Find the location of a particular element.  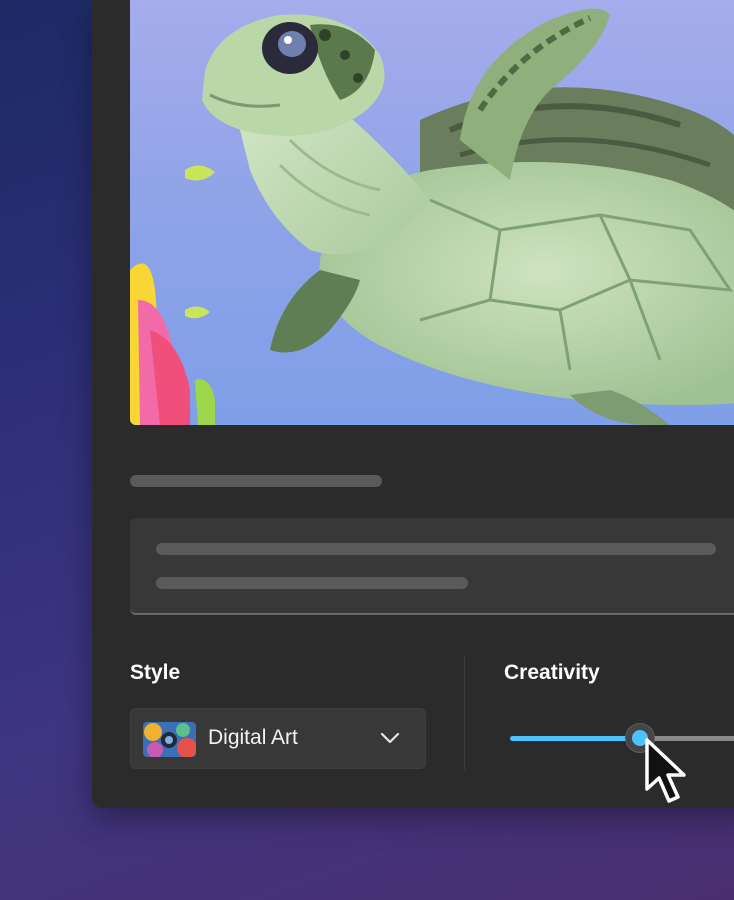

mouse-cursor-icon is located at coordinates (668, 774).